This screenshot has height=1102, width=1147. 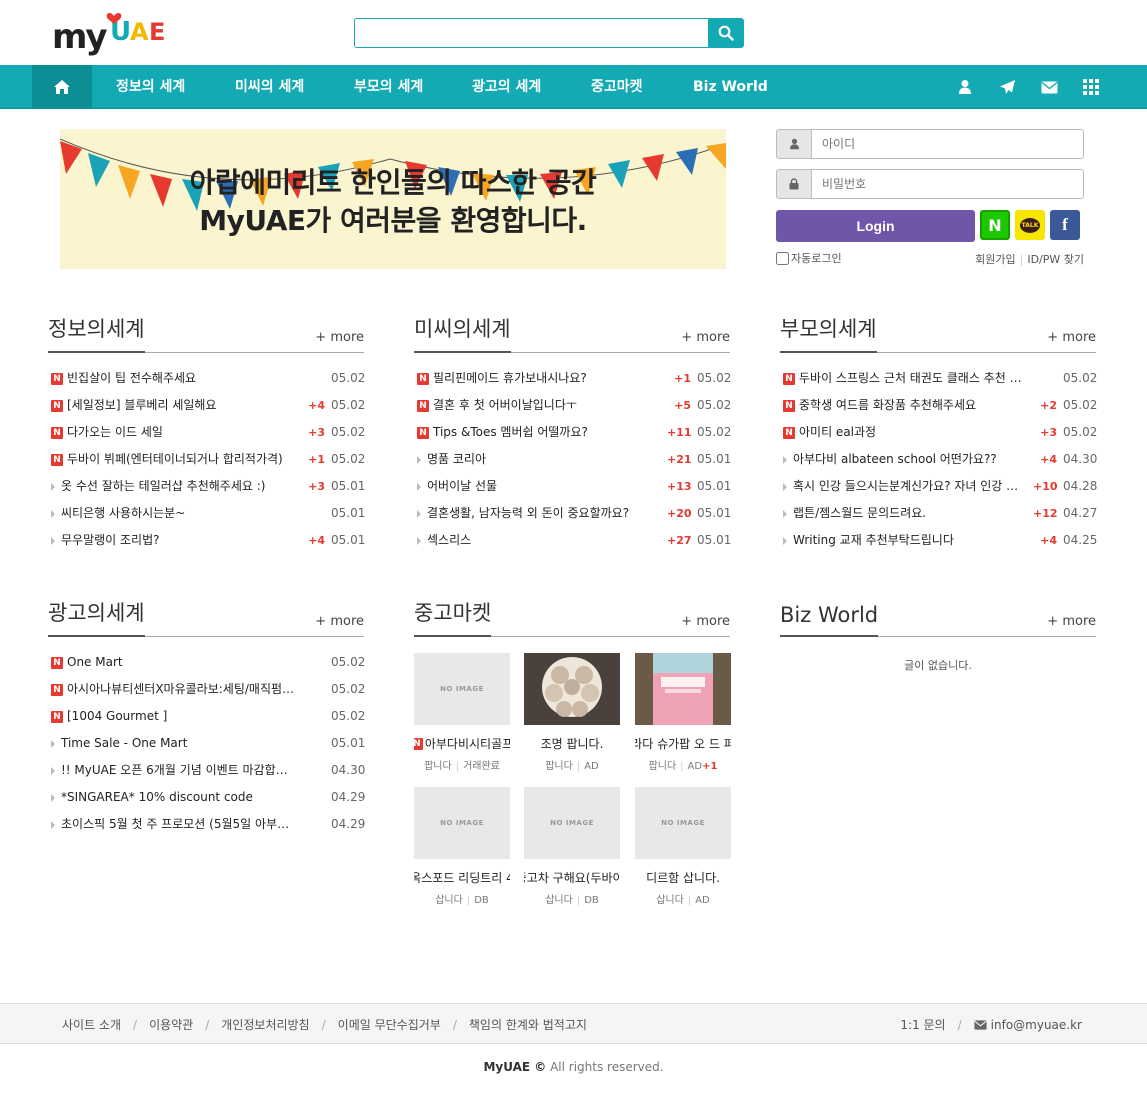 I want to click on post-title: *SINGAREA* 10% discount code, so click(x=181, y=797).